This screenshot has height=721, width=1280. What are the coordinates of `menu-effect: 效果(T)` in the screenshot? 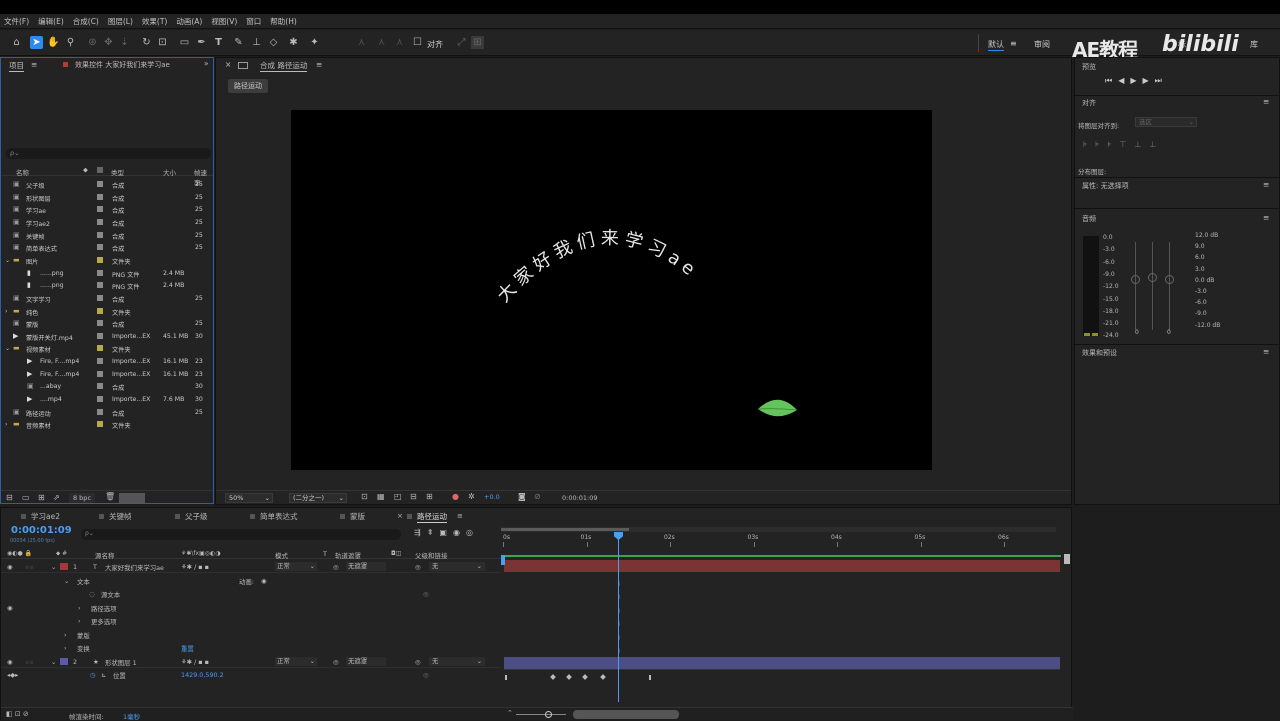 It's located at (154, 21).